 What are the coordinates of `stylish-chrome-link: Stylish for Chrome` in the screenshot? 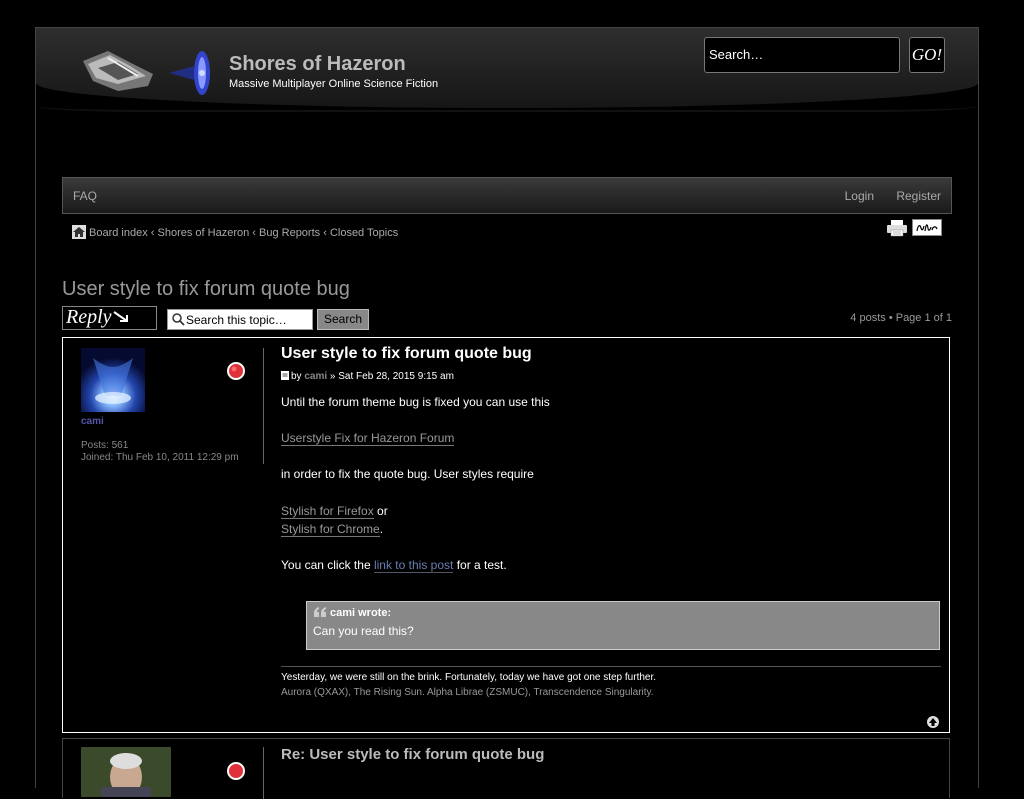 It's located at (330, 529).